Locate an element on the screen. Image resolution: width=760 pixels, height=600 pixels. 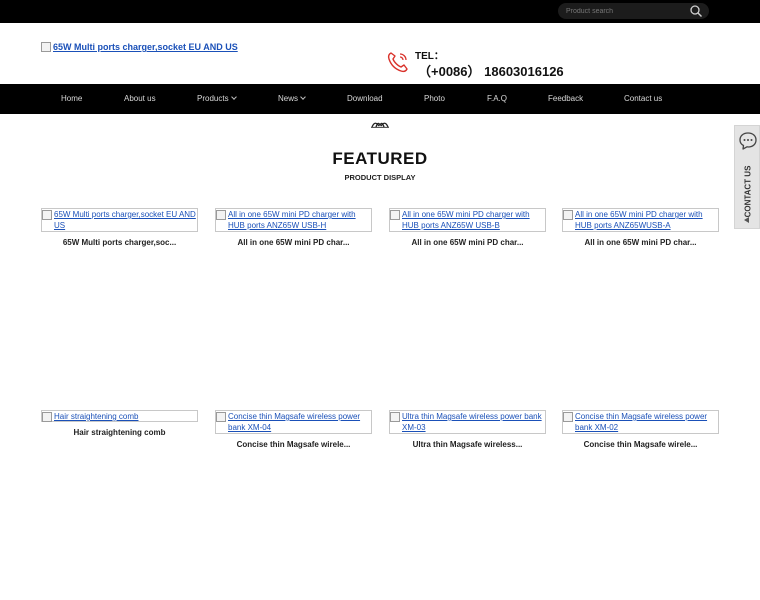
nav-label: Download is located at coordinates (365, 98).